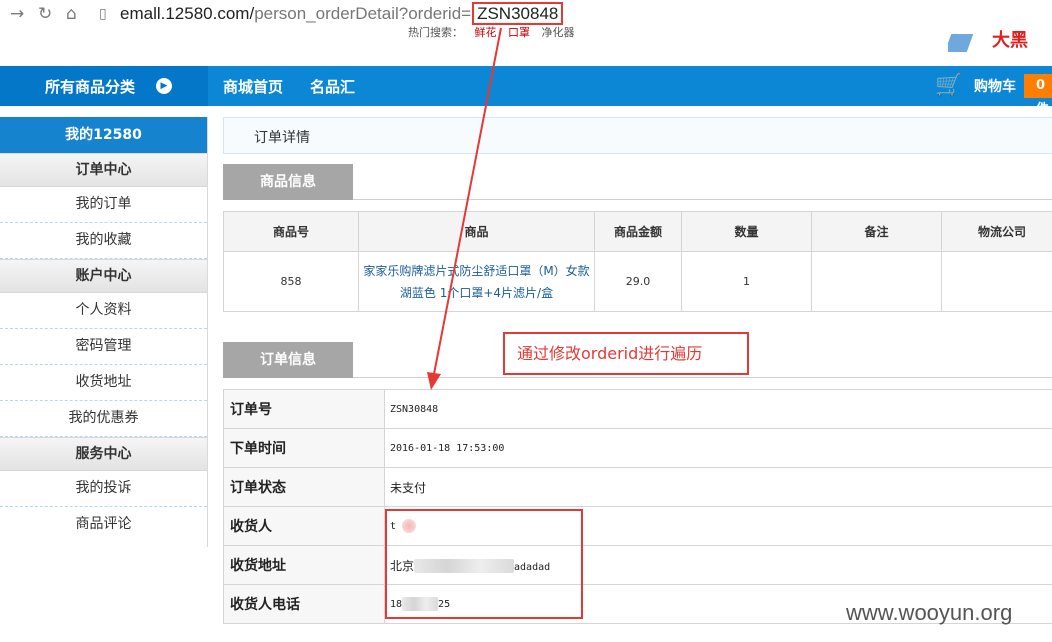 The width and height of the screenshot is (1052, 642). Describe the element at coordinates (484, 564) in the screenshot. I see `annotation-highlight-box` at that location.